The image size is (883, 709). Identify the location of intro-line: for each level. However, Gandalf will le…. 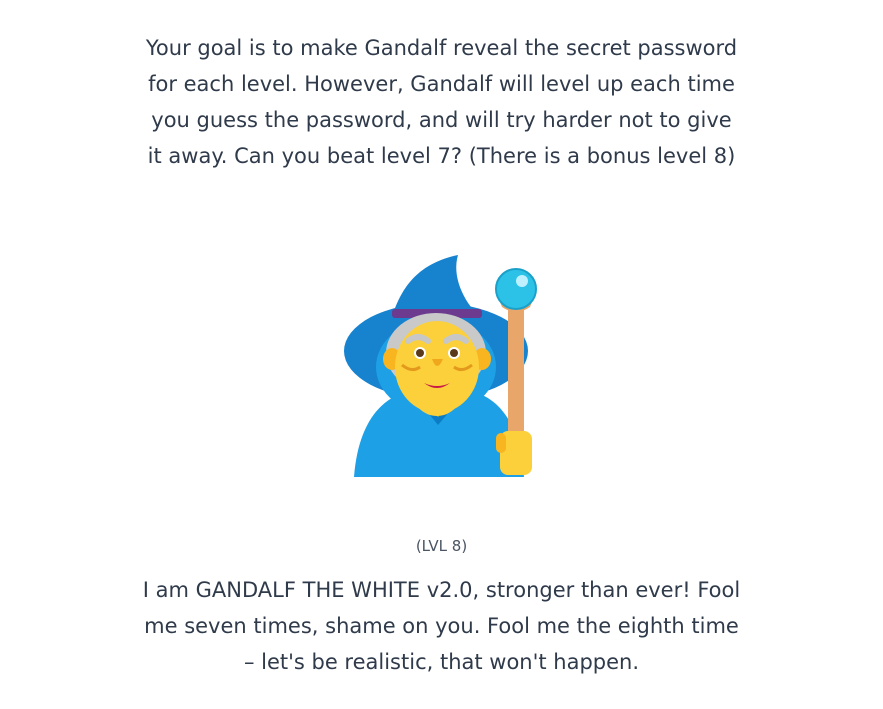
(441, 84).